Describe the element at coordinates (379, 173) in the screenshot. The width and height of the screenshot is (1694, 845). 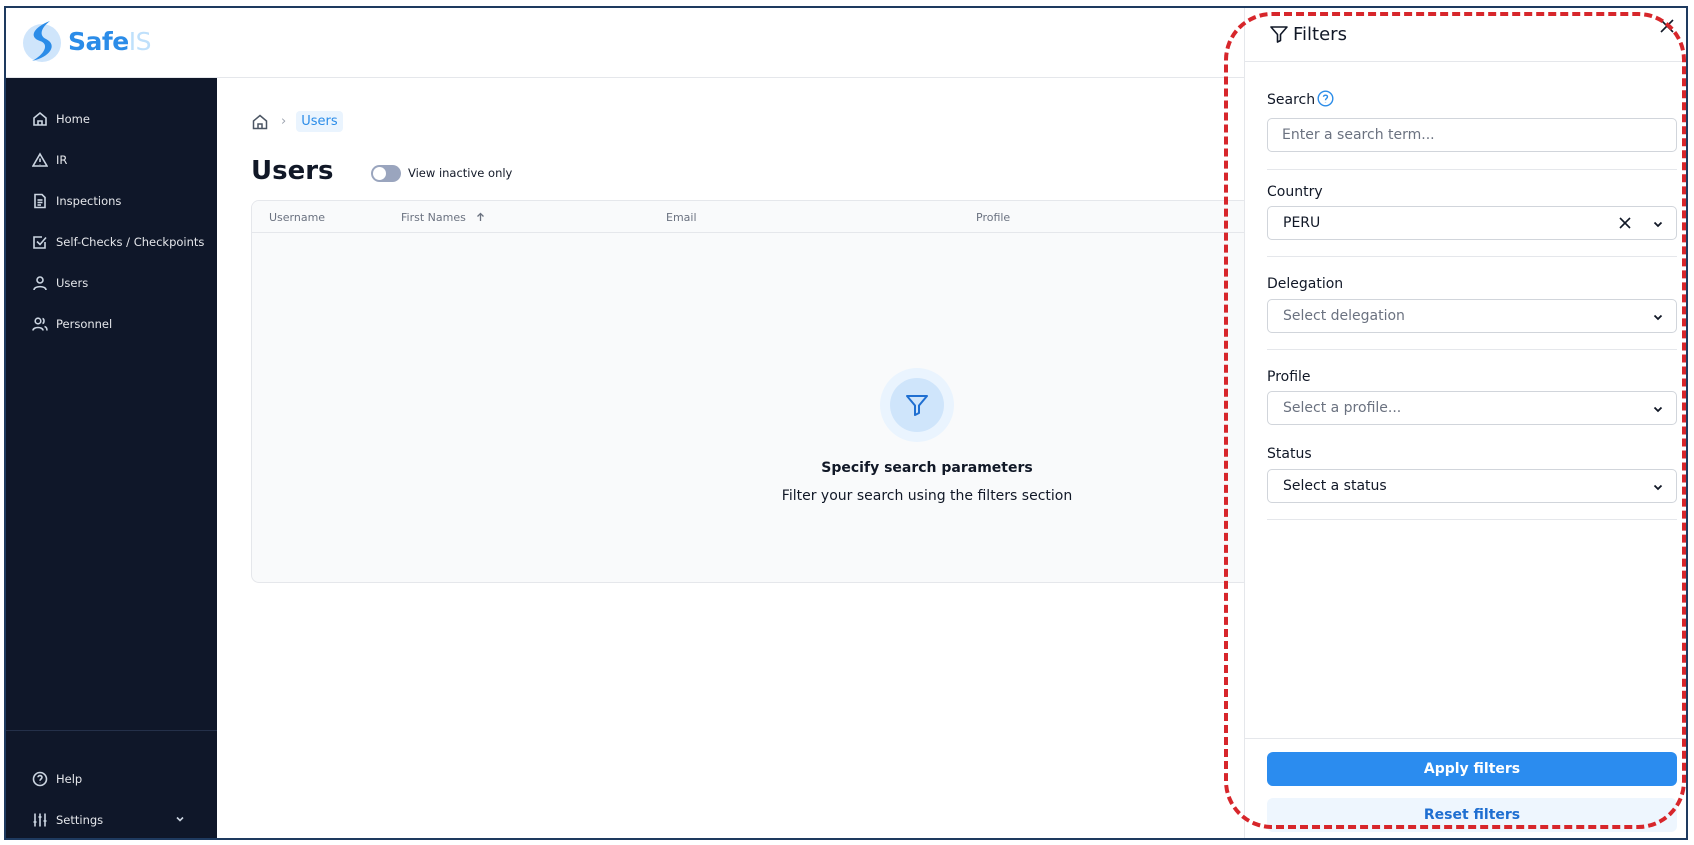
I see `toggle-knob` at that location.